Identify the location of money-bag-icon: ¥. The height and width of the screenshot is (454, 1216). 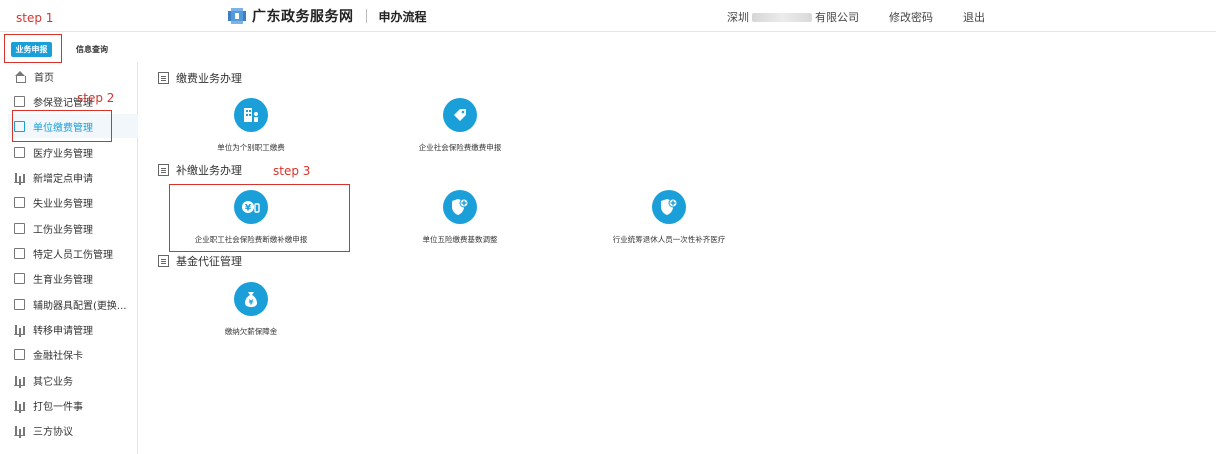
(251, 299).